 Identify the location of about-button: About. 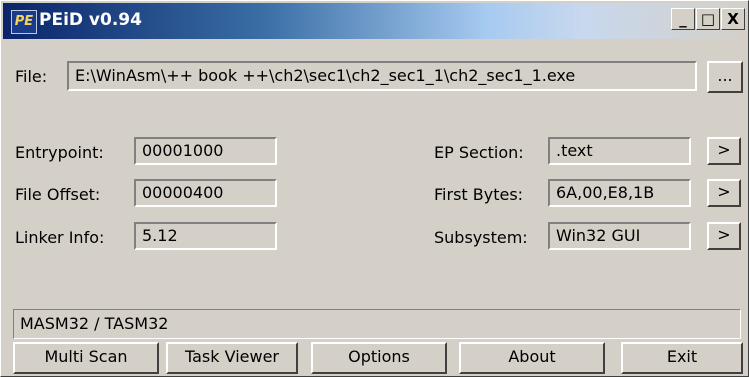
(532, 358).